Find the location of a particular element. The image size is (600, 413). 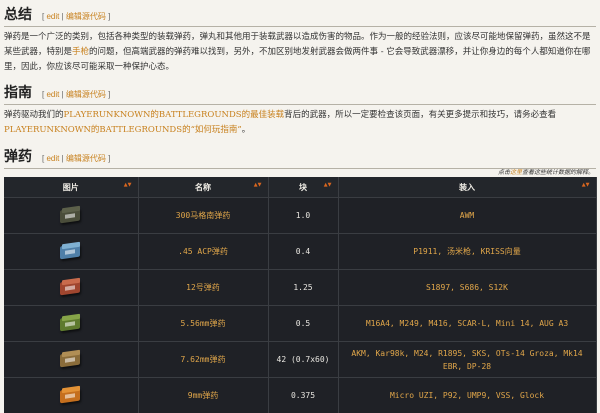

ammo-fits-cell: S1897, S686, S12K is located at coordinates (467, 288).